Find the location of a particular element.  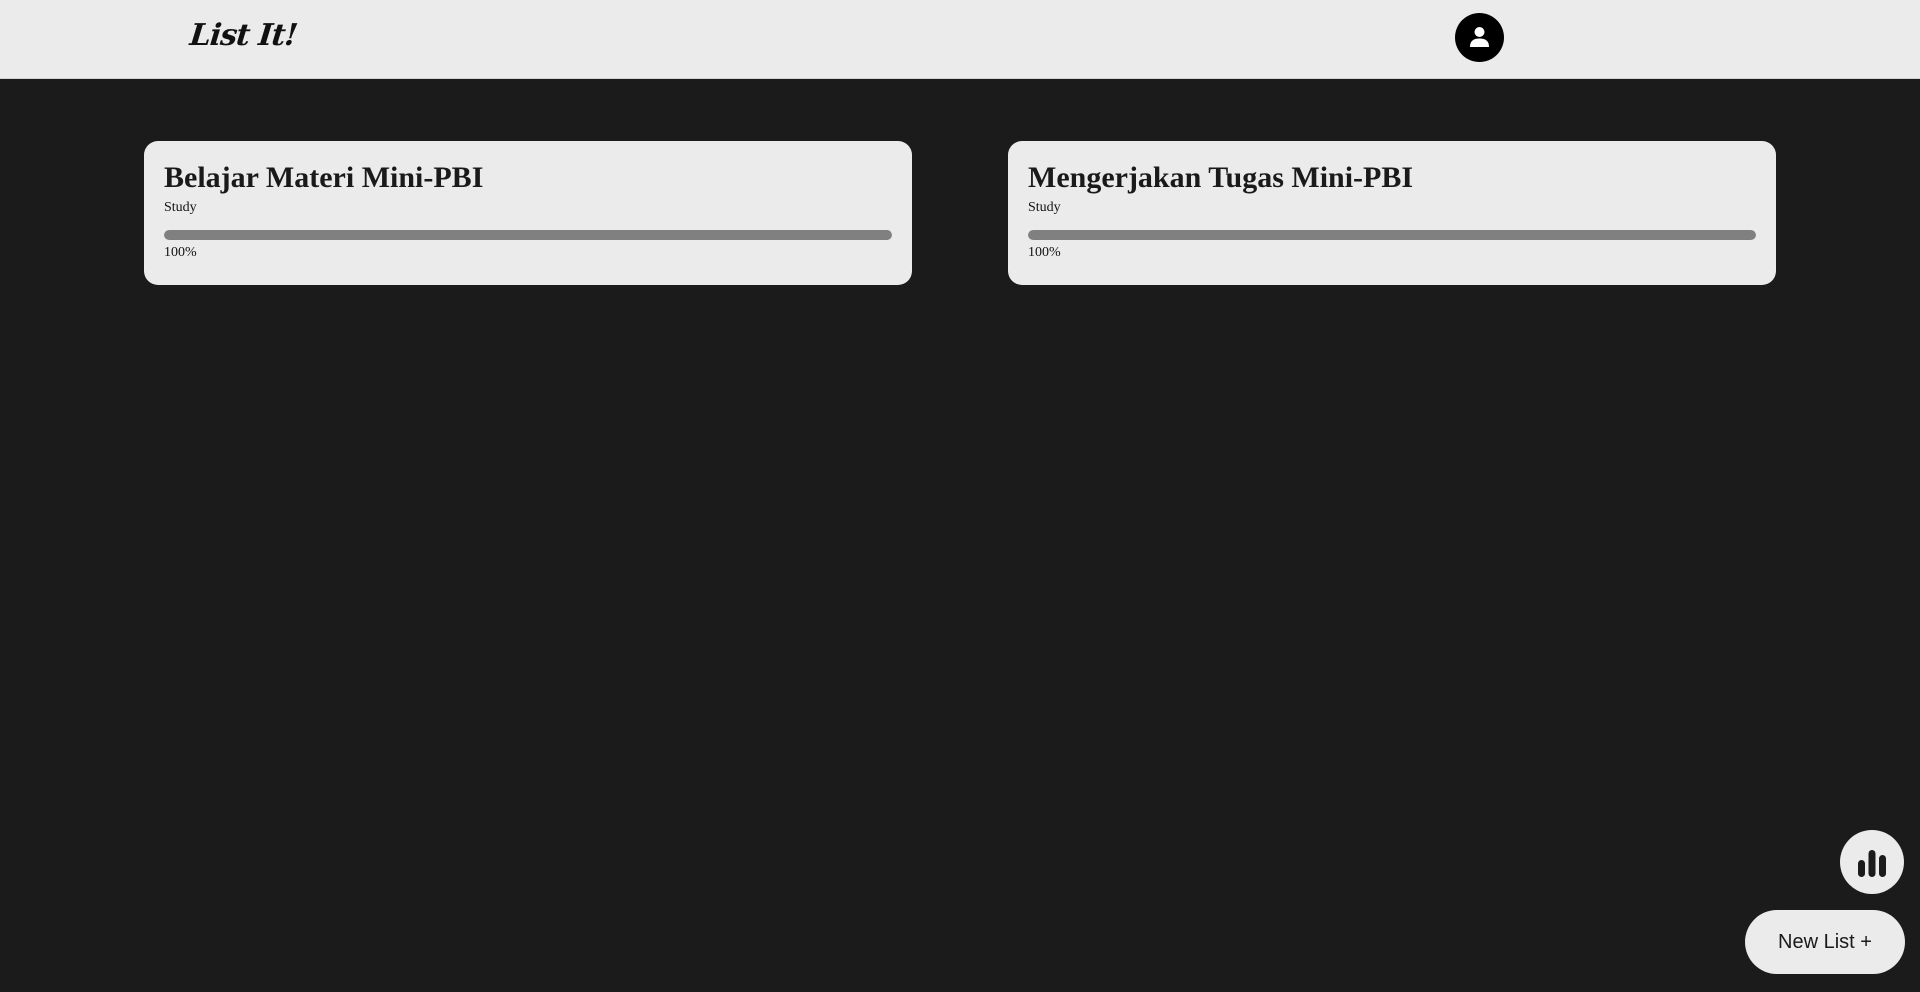

list-card: Mengerjakan Tugas Mini-PBI Study 100% is located at coordinates (1392, 213).